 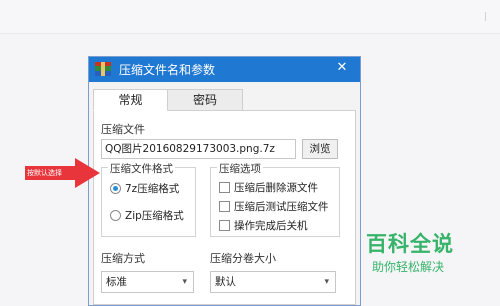 I want to click on split-size-value: 默认, so click(x=225, y=282).